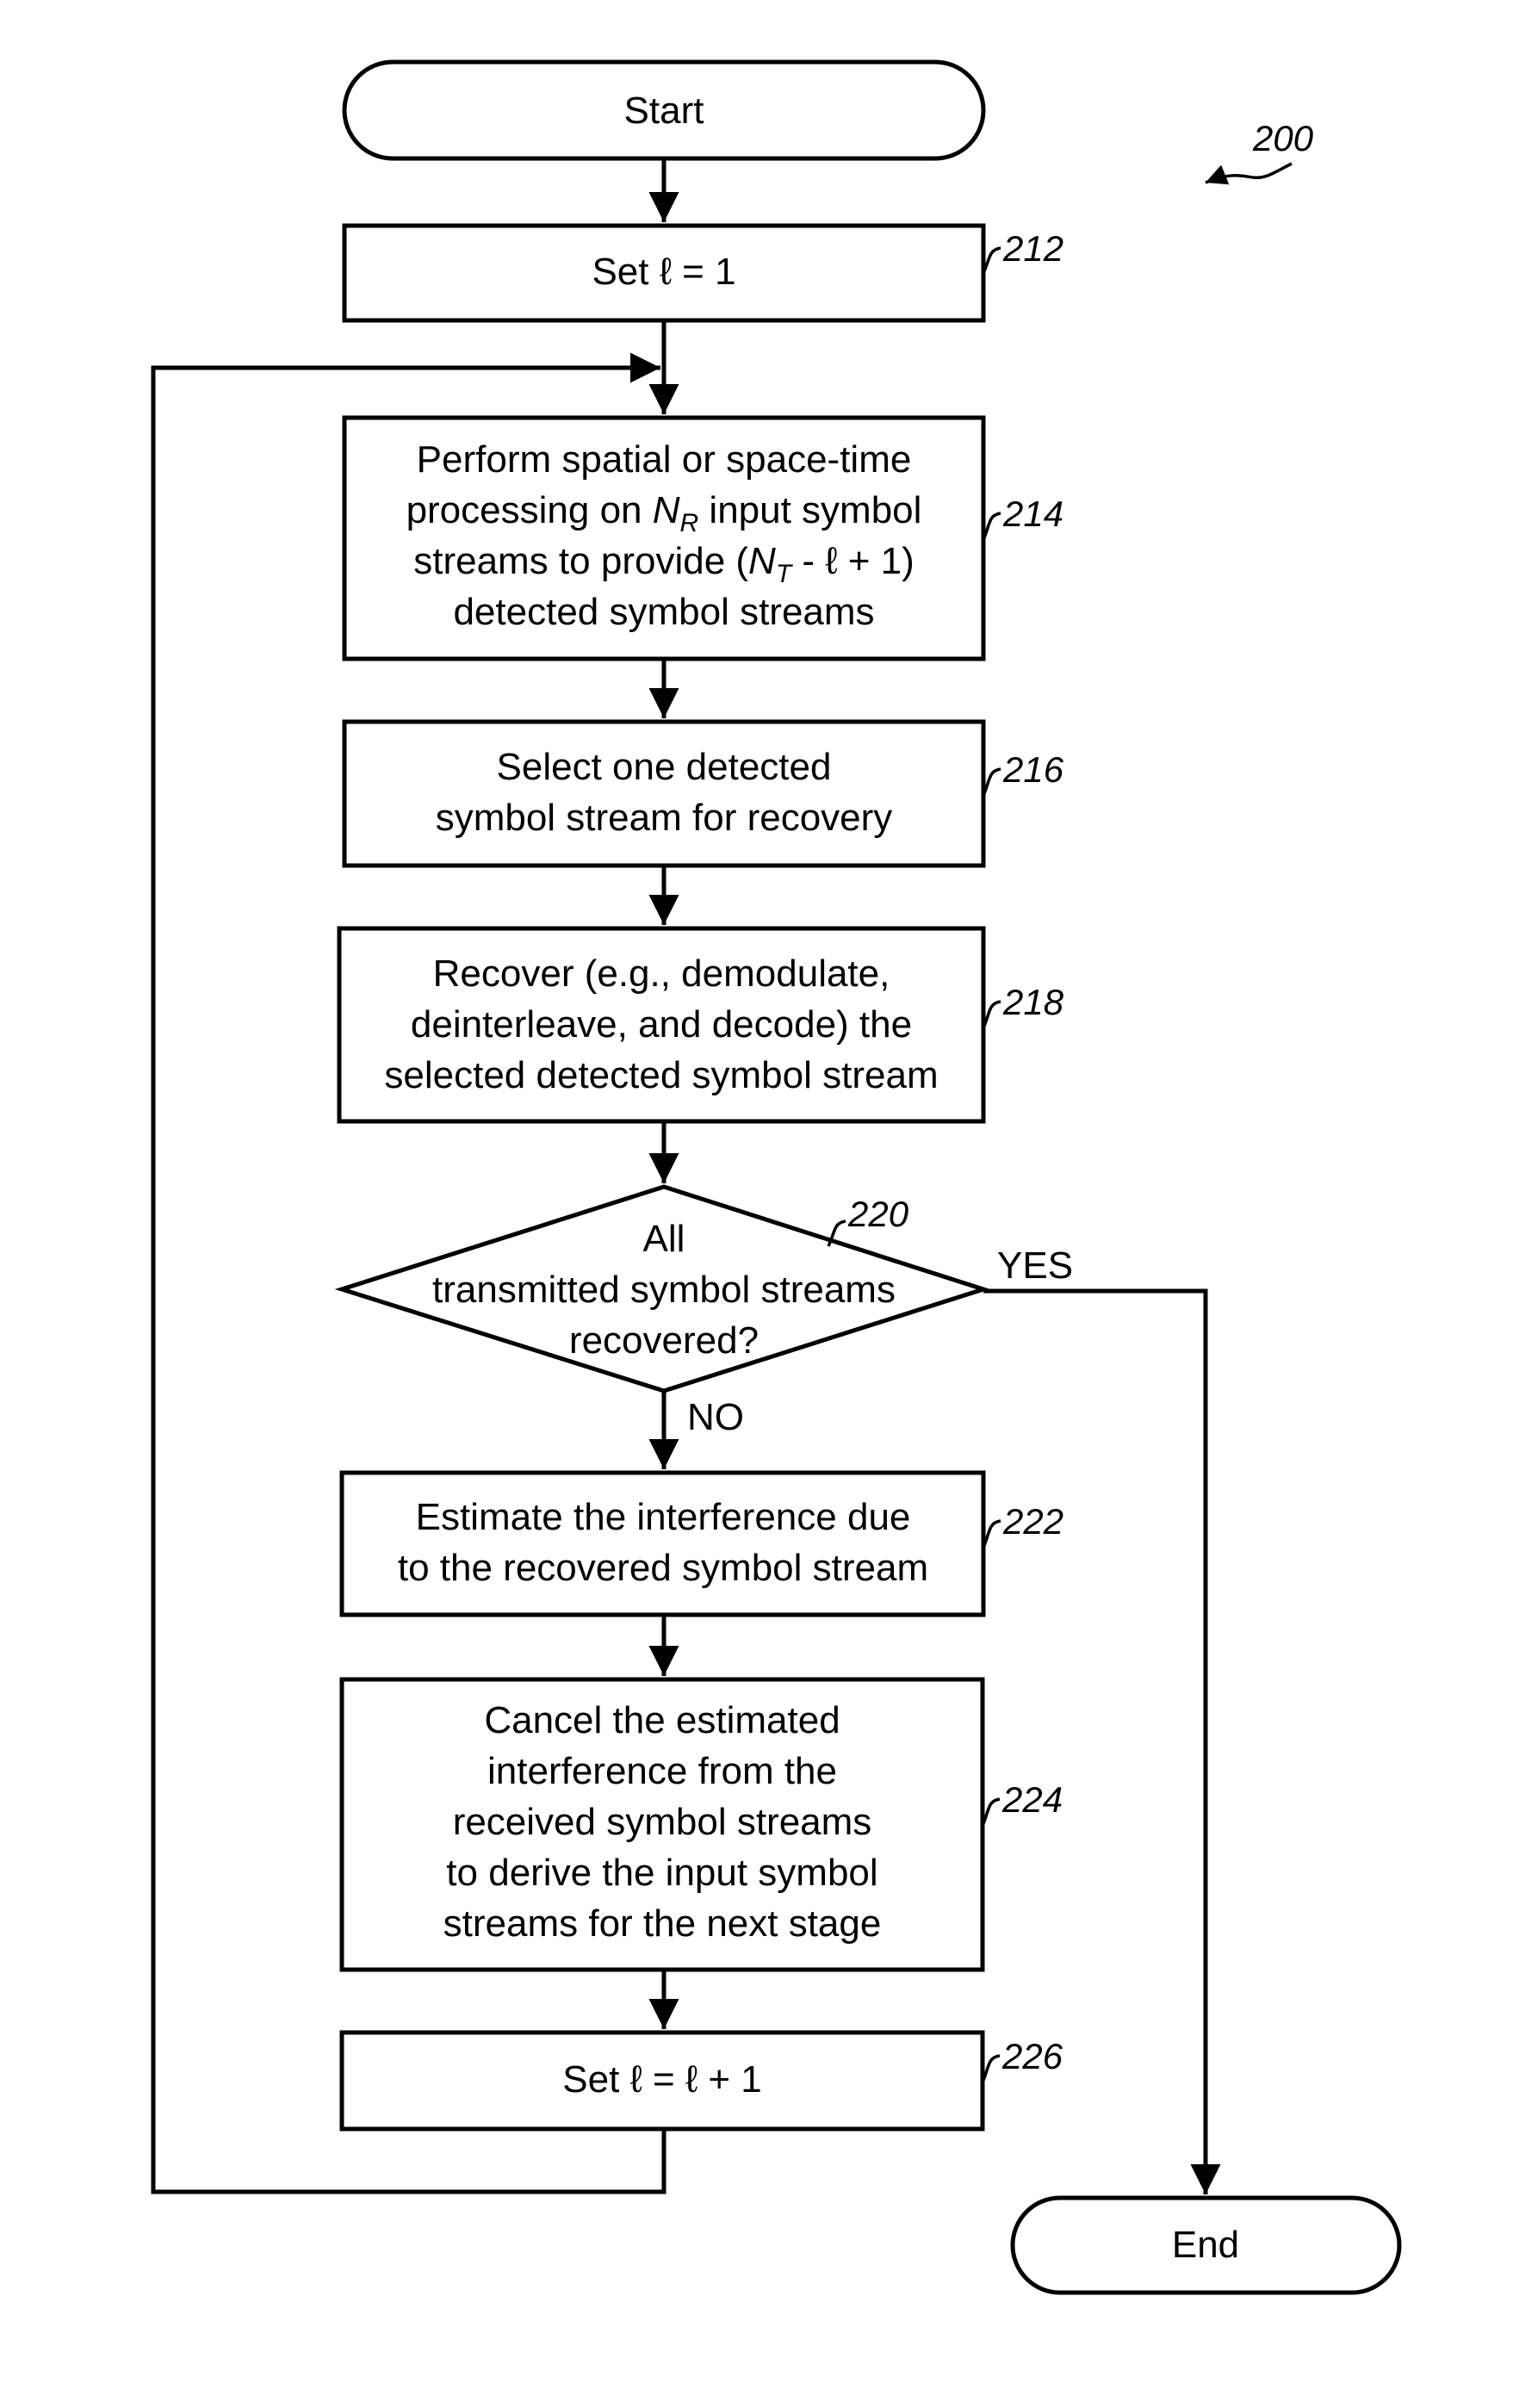 This screenshot has width=1519, height=2408. I want to click on step-214-line-2a: processing on, so click(530, 510).